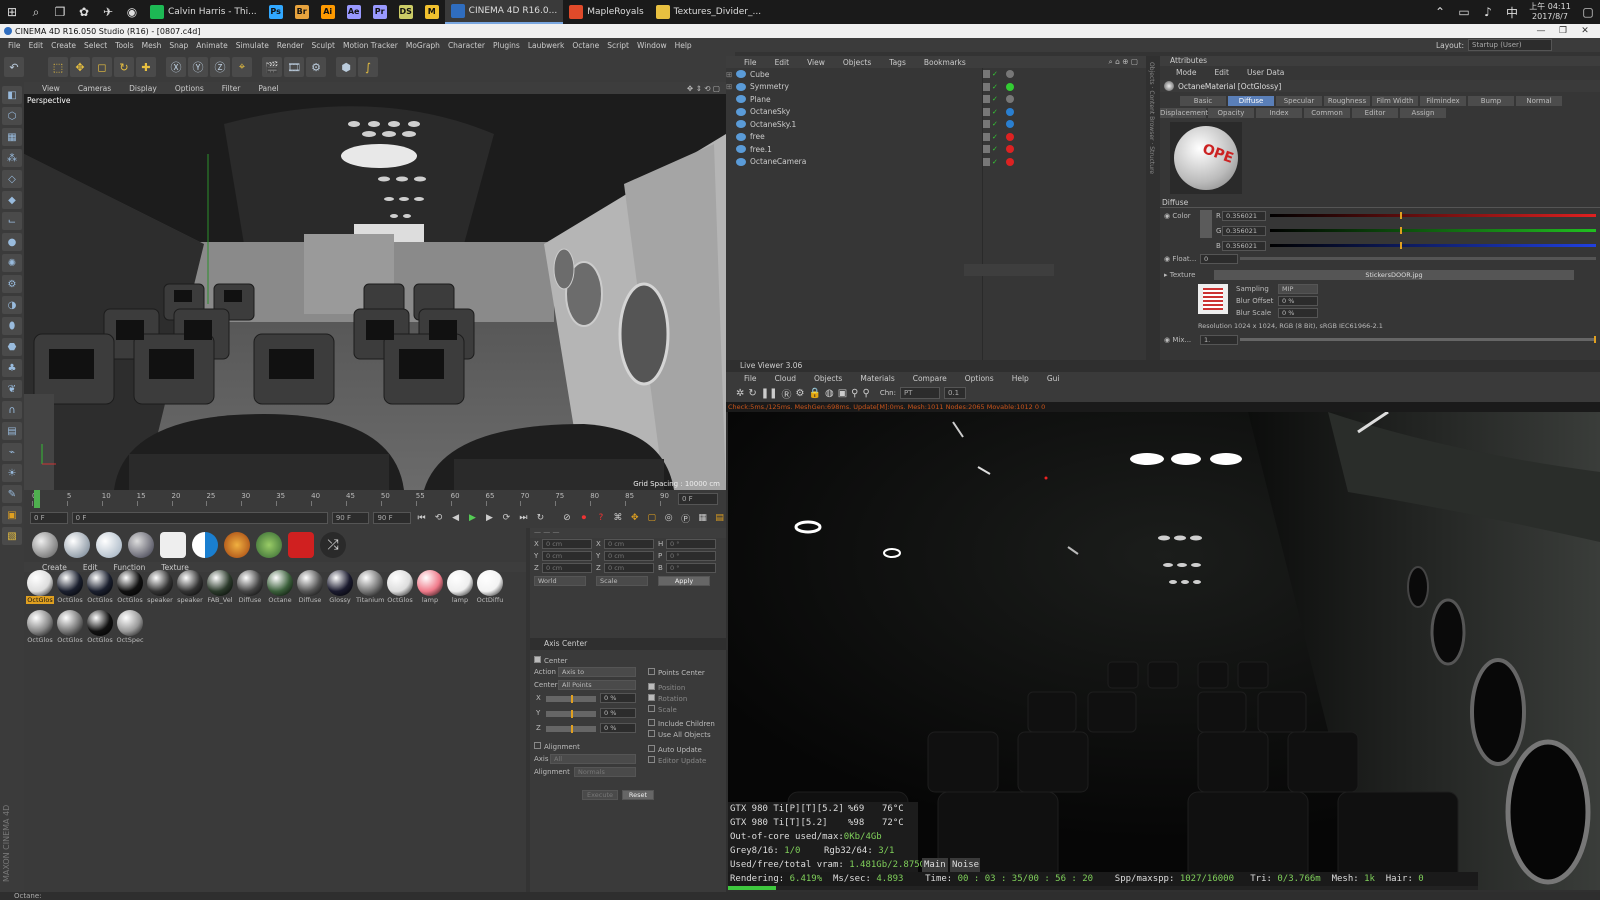  Describe the element at coordinates (102, 67) in the screenshot. I see `scale-icon: ◻` at that location.